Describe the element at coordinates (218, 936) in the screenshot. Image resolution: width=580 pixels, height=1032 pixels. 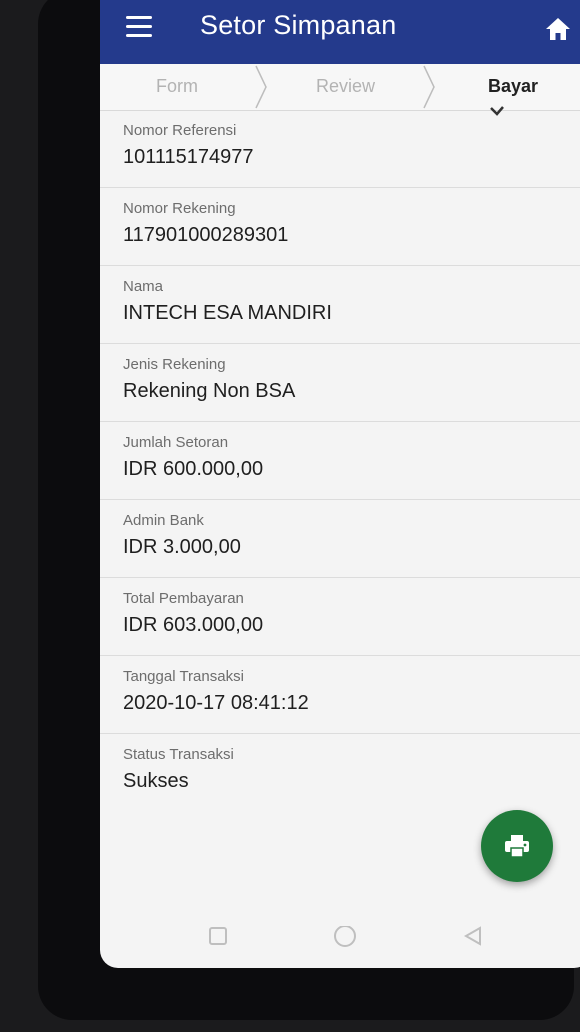
I see `recent-apps-icon` at that location.